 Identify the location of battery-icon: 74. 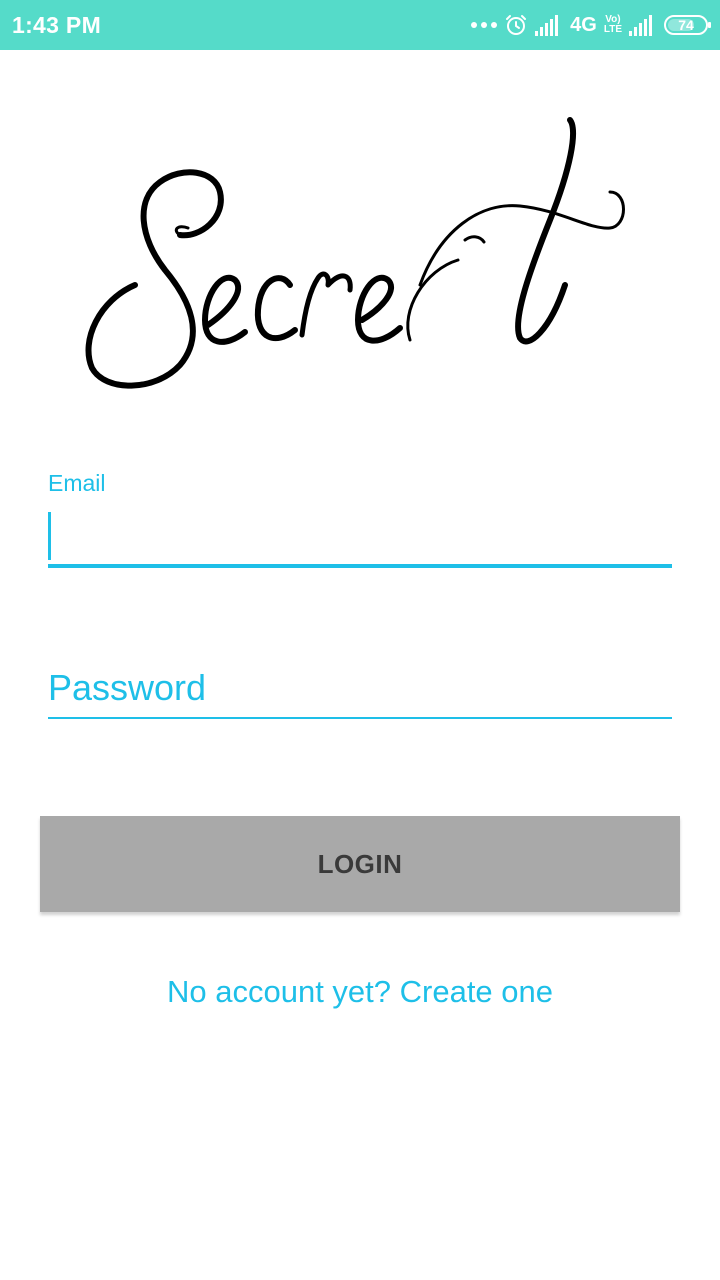
(687, 25).